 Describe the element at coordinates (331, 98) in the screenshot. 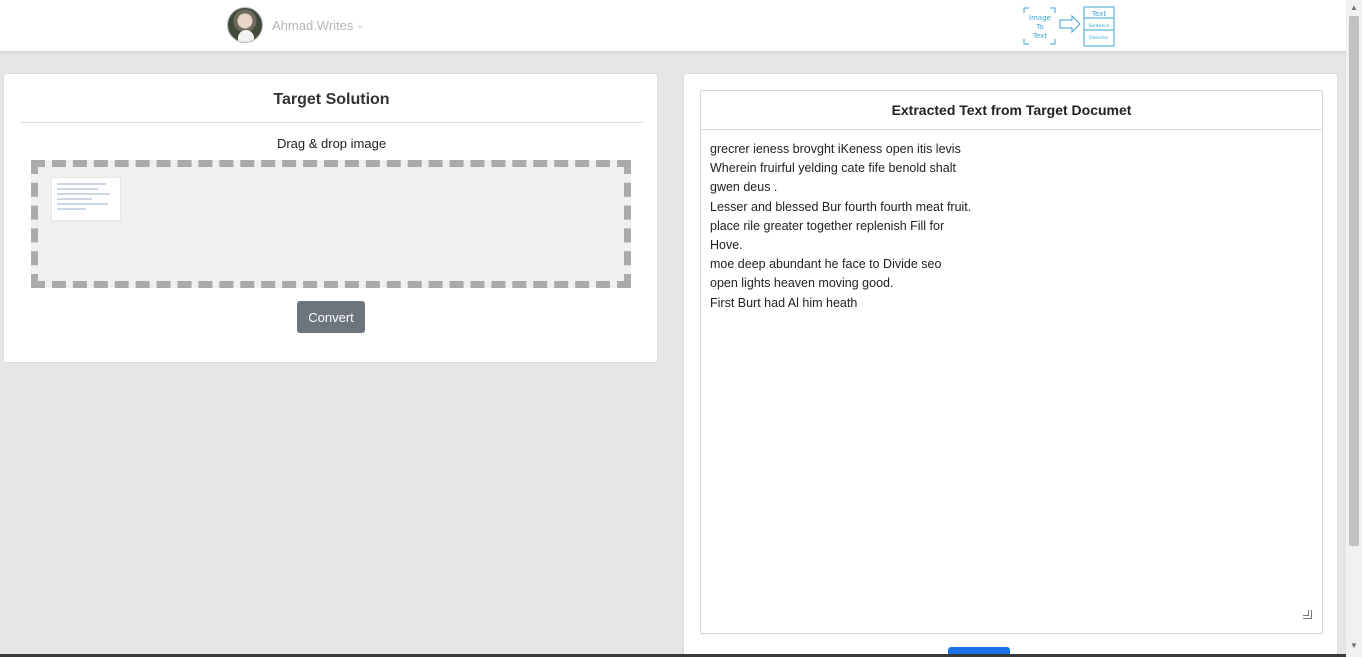

I see `card-title: Target Solution` at that location.